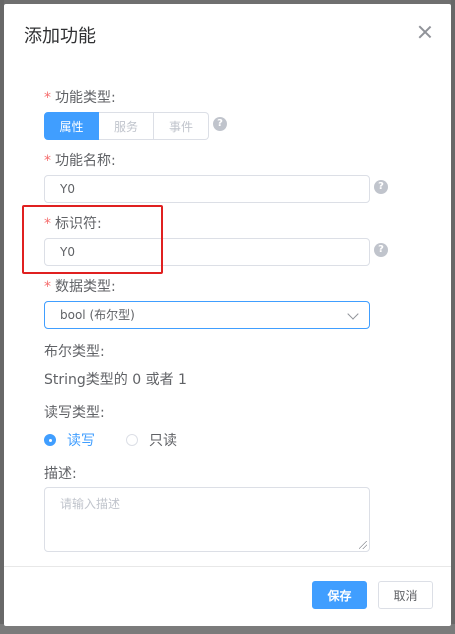  Describe the element at coordinates (115, 380) in the screenshot. I see `bool-type-value: String类型的 0 或者 1` at that location.